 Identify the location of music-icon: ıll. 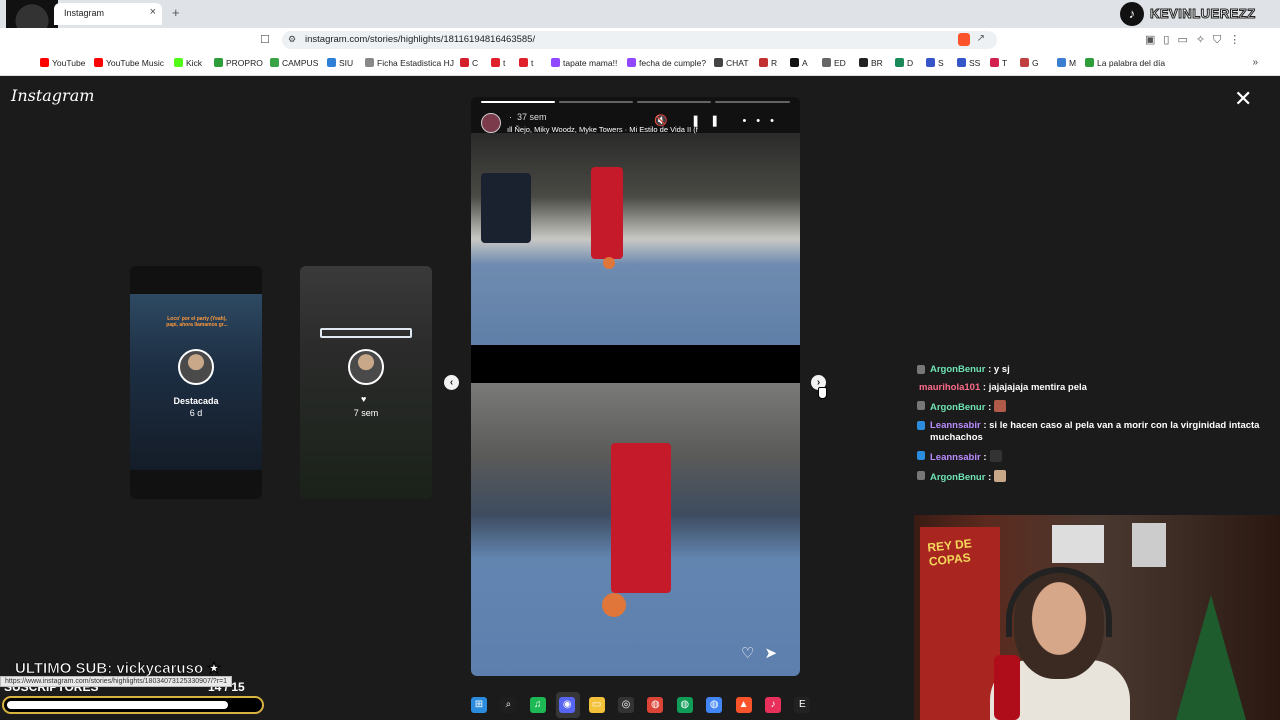
(511, 129).